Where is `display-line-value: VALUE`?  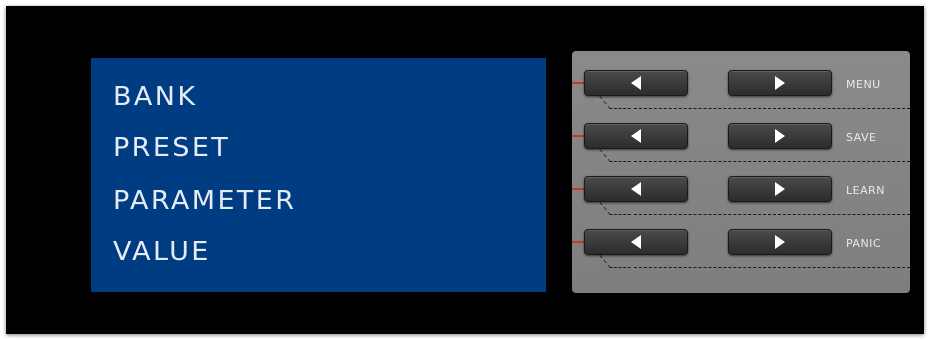 display-line-value: VALUE is located at coordinates (162, 252).